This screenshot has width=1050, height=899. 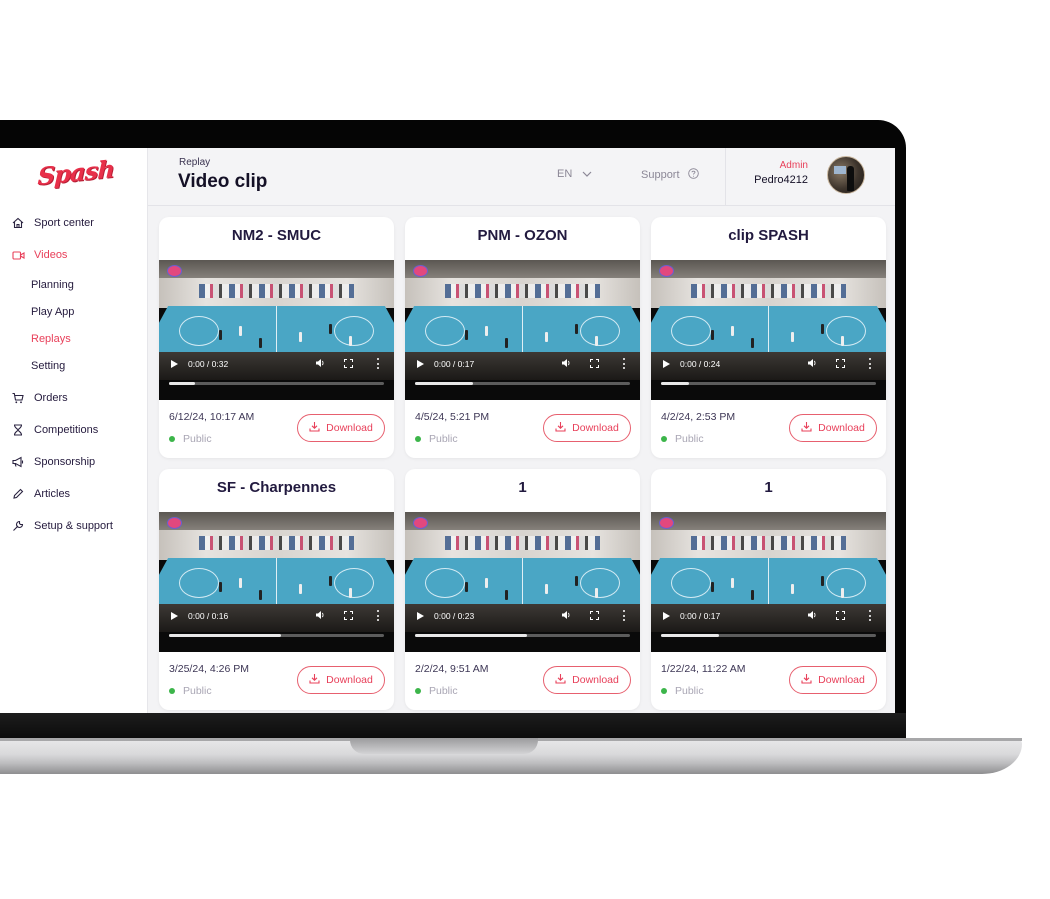 I want to click on sidebar-subitem-play-app: Play App, so click(x=52, y=312).